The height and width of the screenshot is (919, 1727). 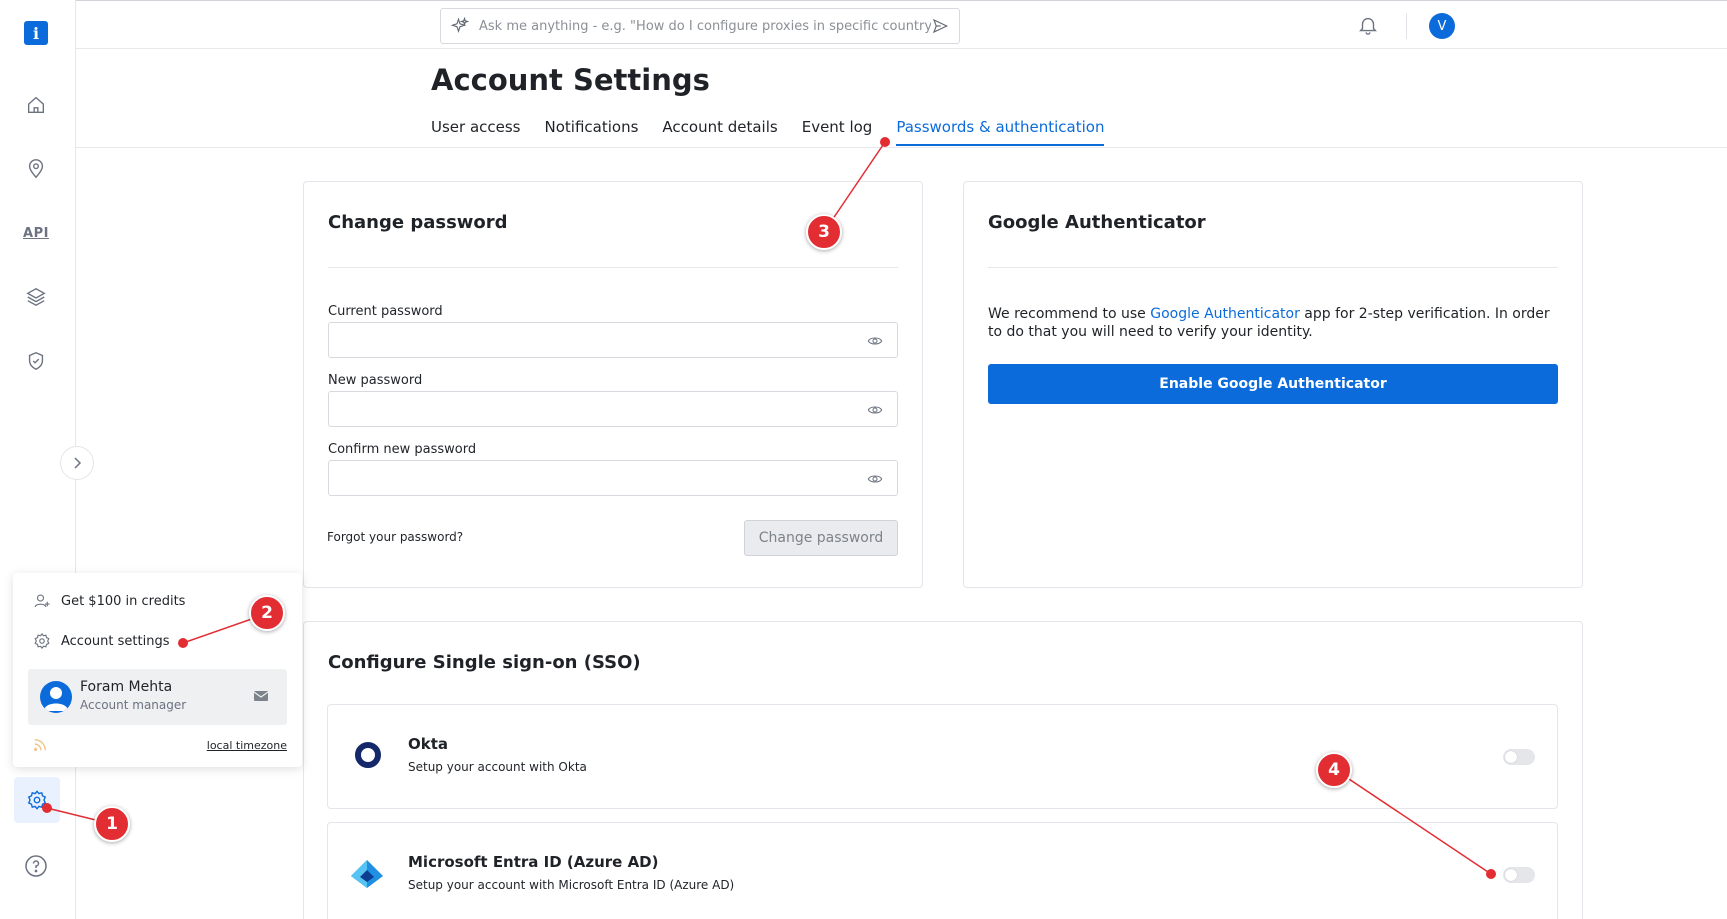 What do you see at coordinates (460, 25) in the screenshot?
I see `sparkle-icon` at bounding box center [460, 25].